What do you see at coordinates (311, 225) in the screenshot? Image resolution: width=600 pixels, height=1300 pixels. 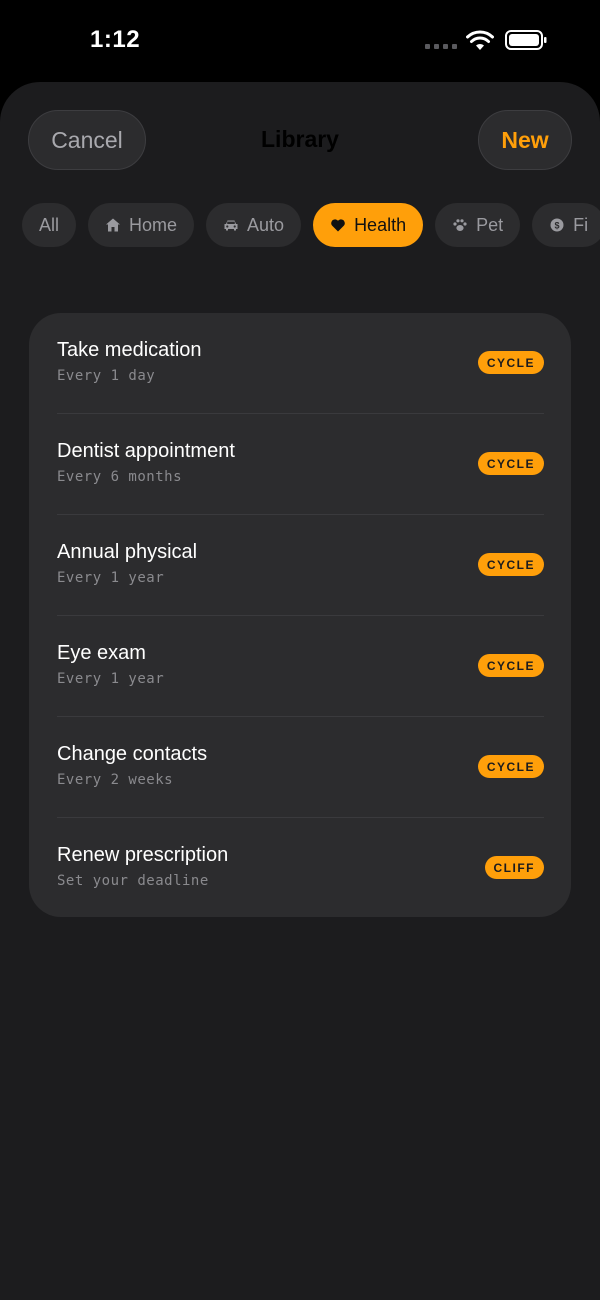 I see `category-filter-bar: All Home Auto Health Pet $ Fi` at bounding box center [311, 225].